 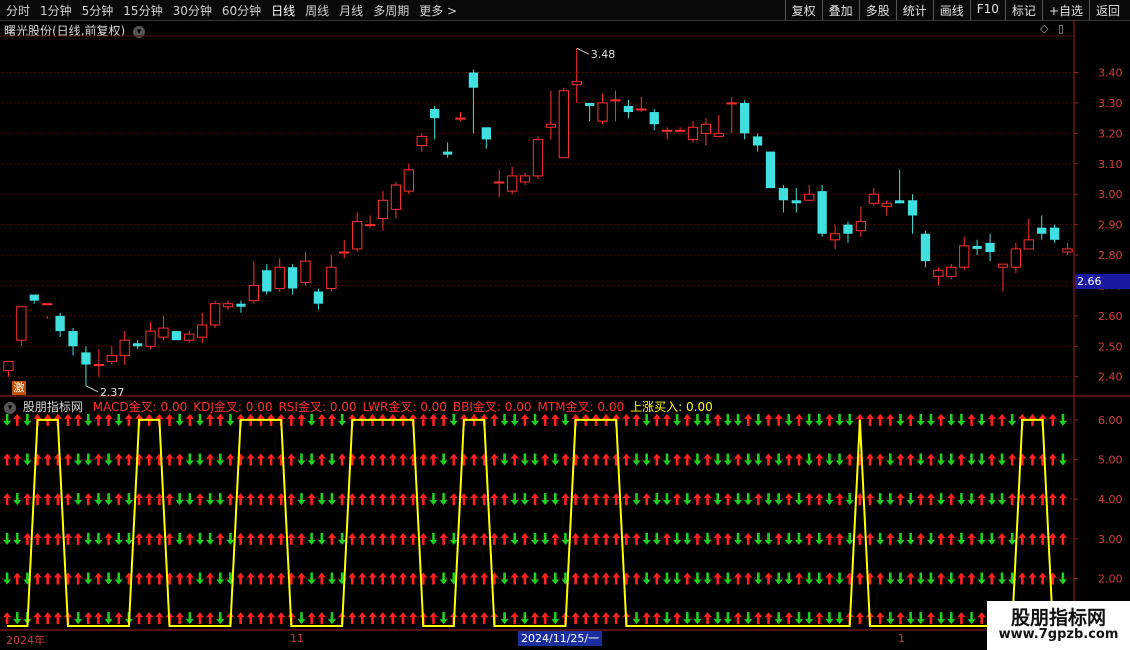 What do you see at coordinates (560, 638) in the screenshot?
I see `selected-date: 2024/11/25/一` at bounding box center [560, 638].